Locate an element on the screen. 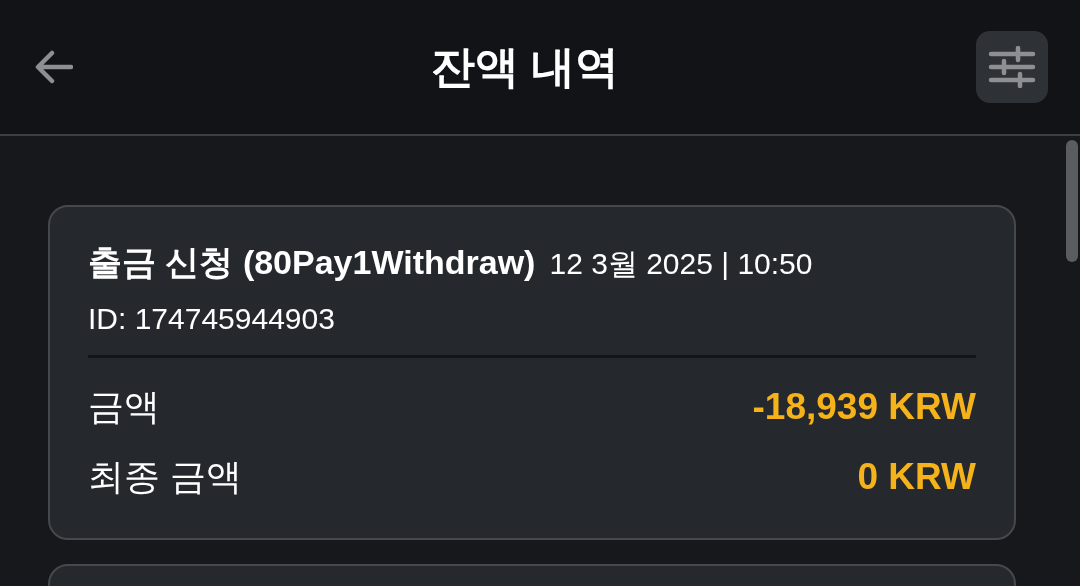 The width and height of the screenshot is (1080, 586). back-arrow-icon is located at coordinates (54, 67).